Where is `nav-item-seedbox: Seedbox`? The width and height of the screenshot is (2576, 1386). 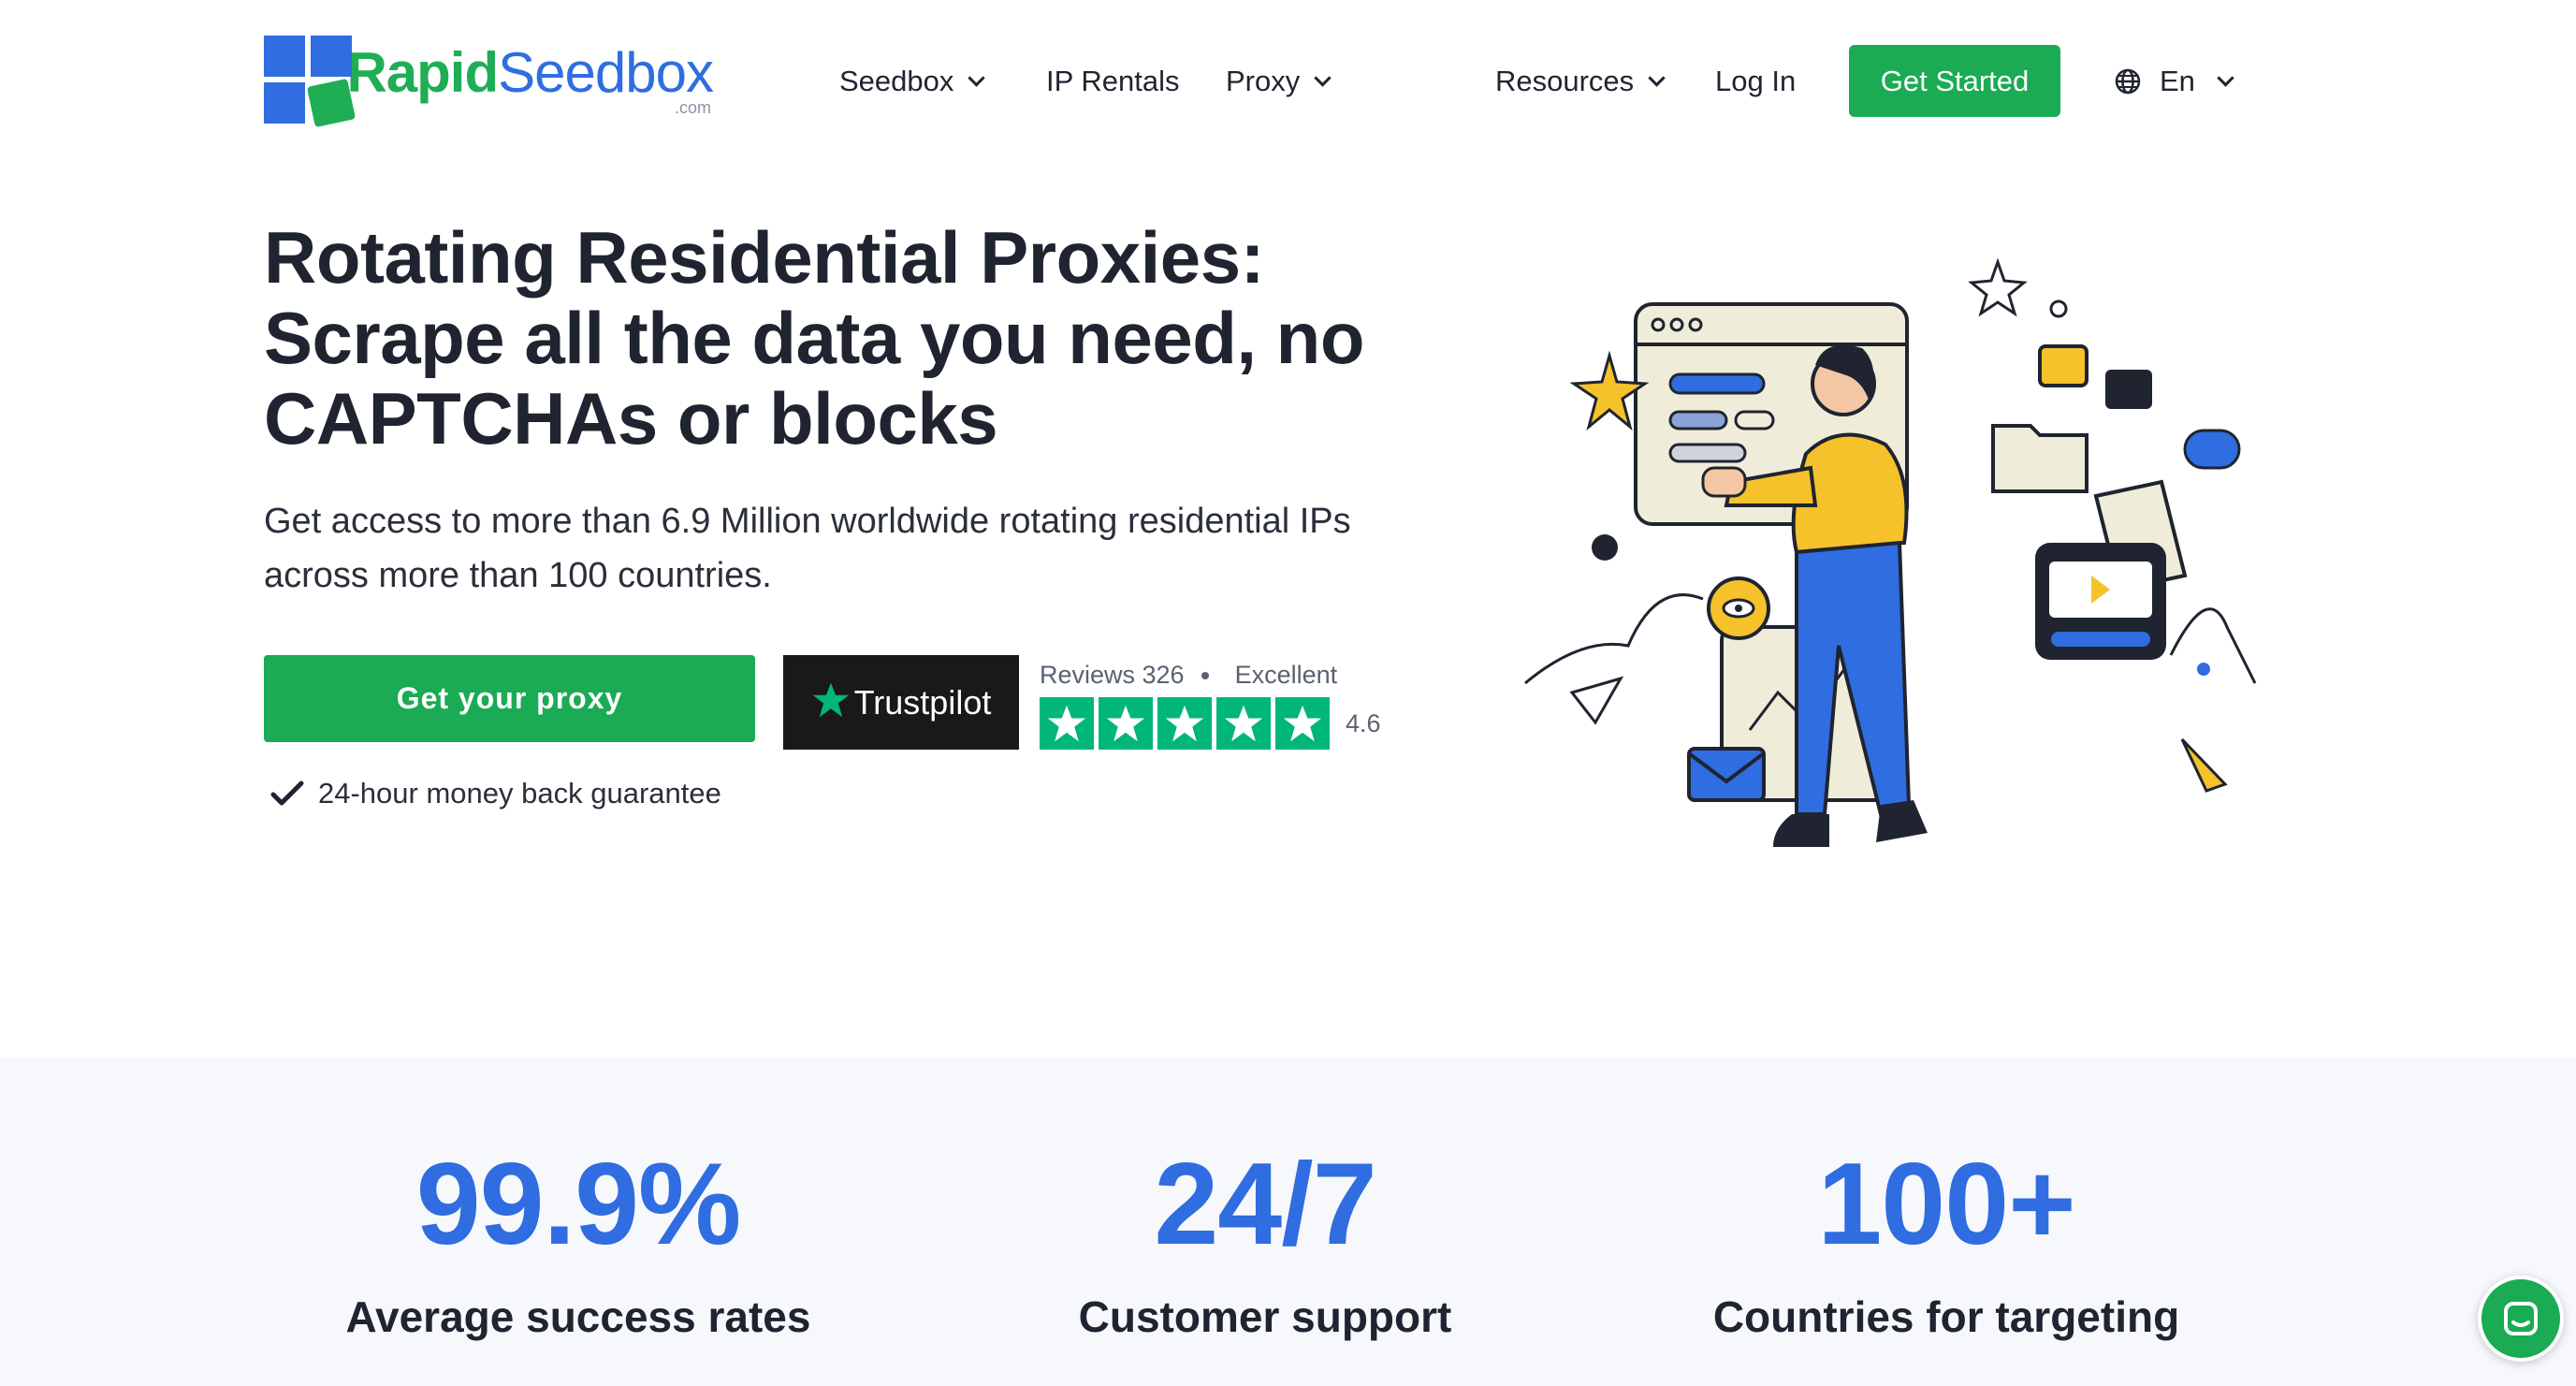 nav-item-seedbox: Seedbox is located at coordinates (912, 81).